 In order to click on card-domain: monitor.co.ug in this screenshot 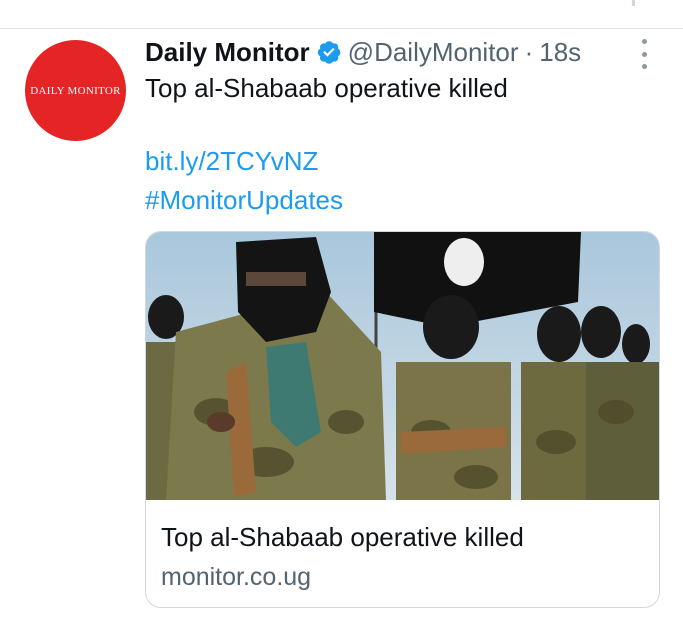, I will do `click(236, 577)`.